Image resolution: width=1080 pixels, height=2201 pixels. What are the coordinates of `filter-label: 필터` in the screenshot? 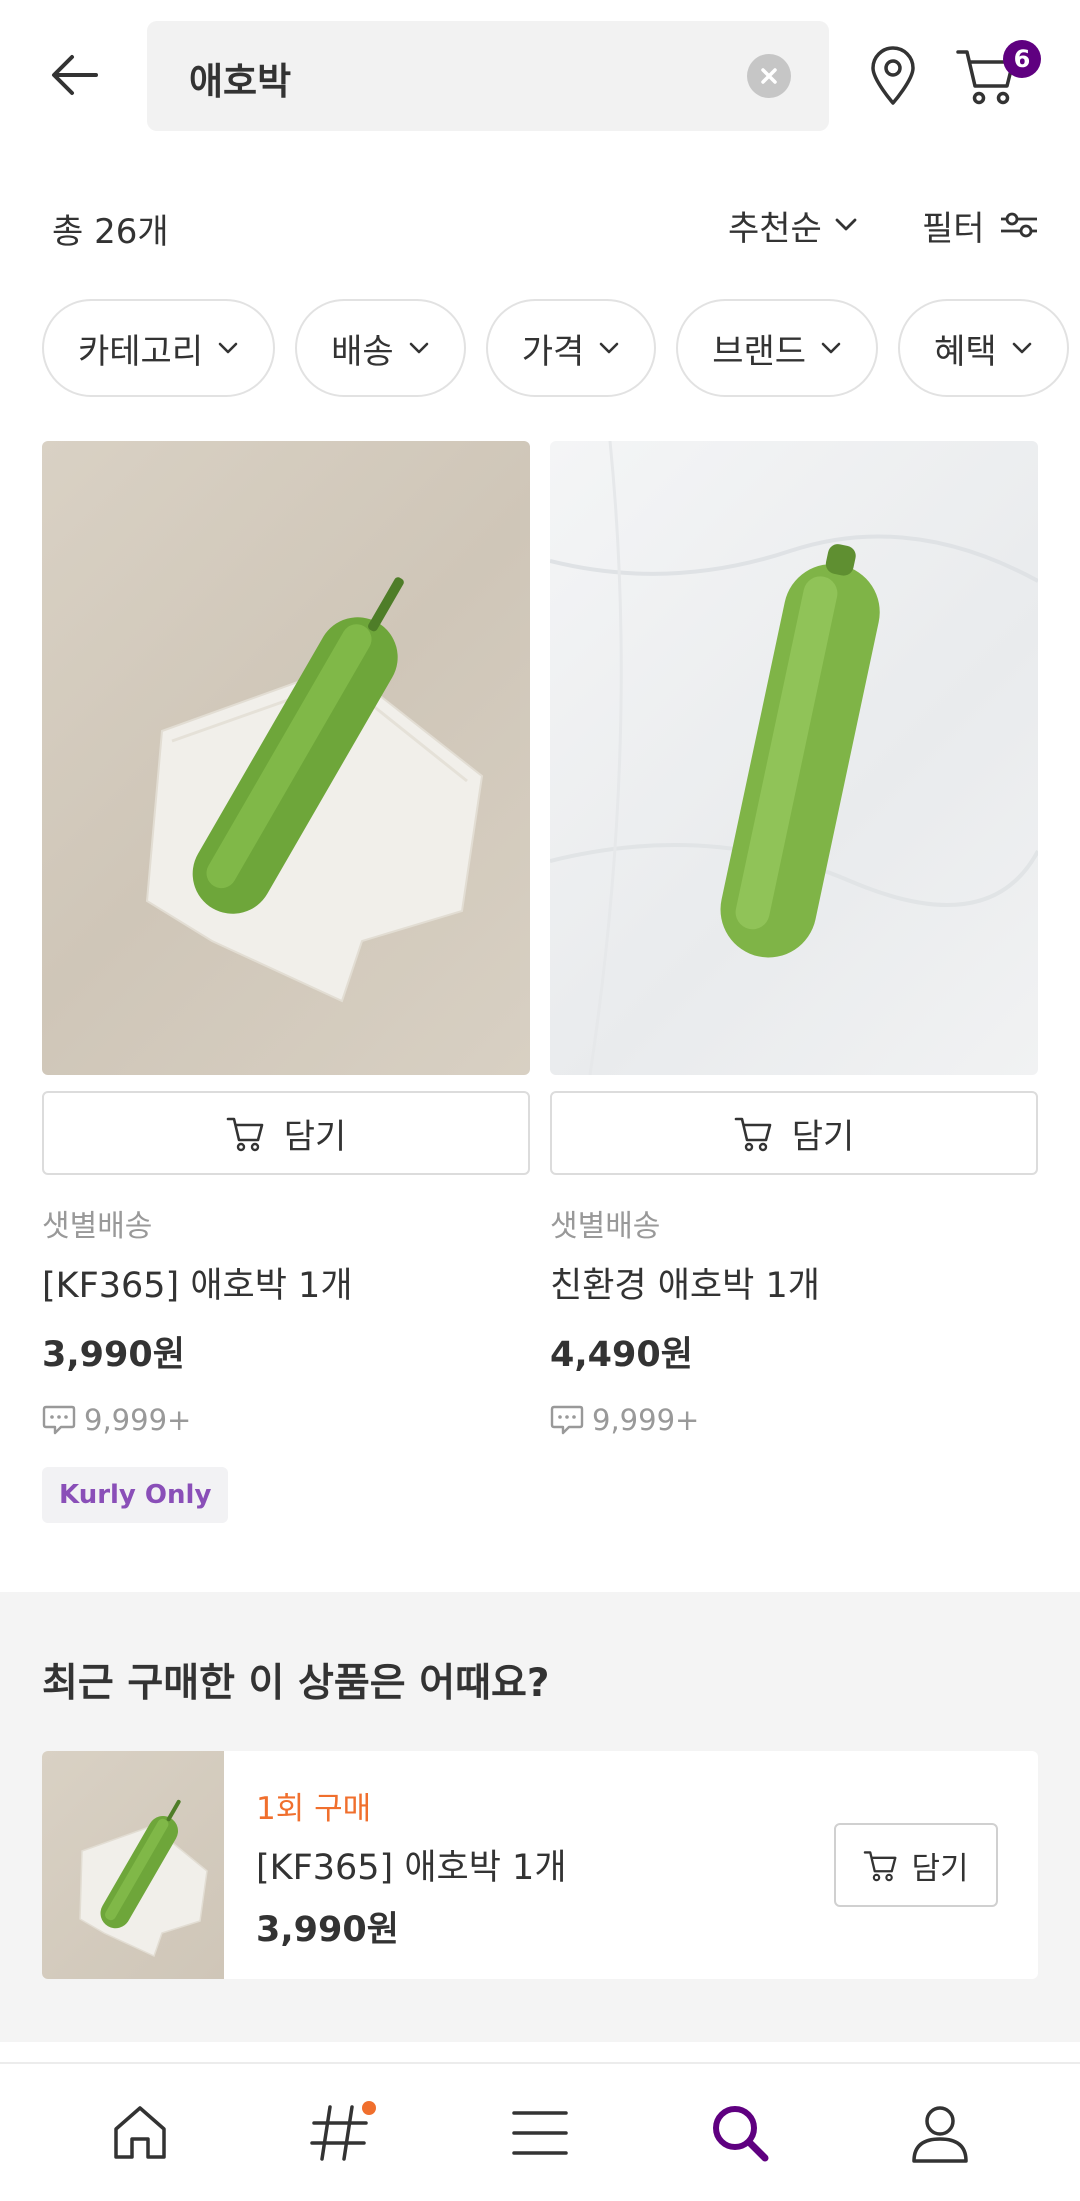 It's located at (953, 228).